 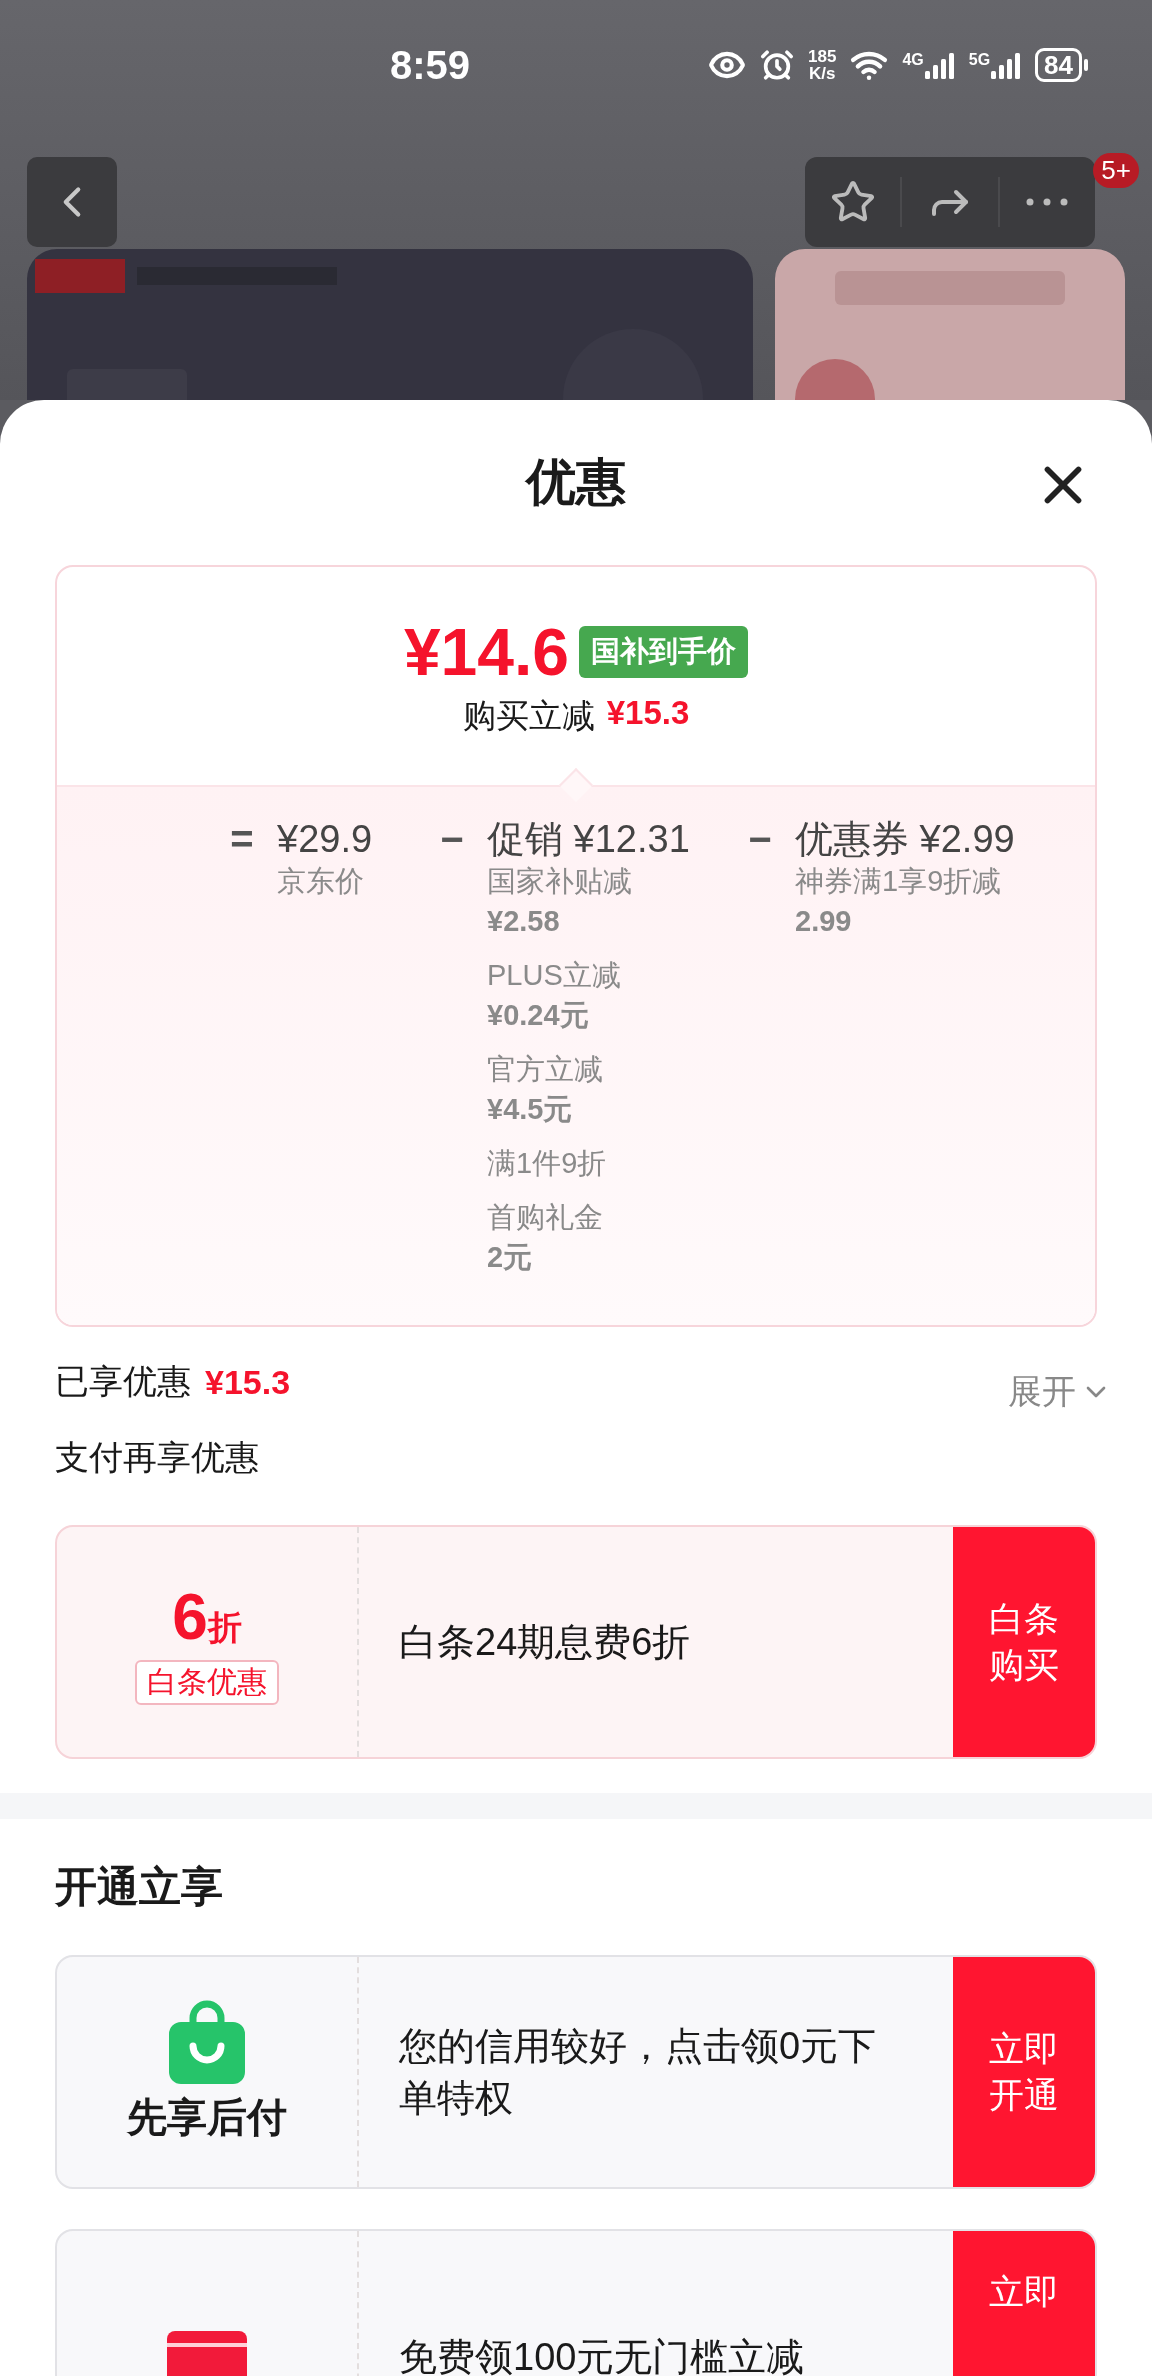 What do you see at coordinates (510, 1257) in the screenshot?
I see `detail-amount: 2元` at bounding box center [510, 1257].